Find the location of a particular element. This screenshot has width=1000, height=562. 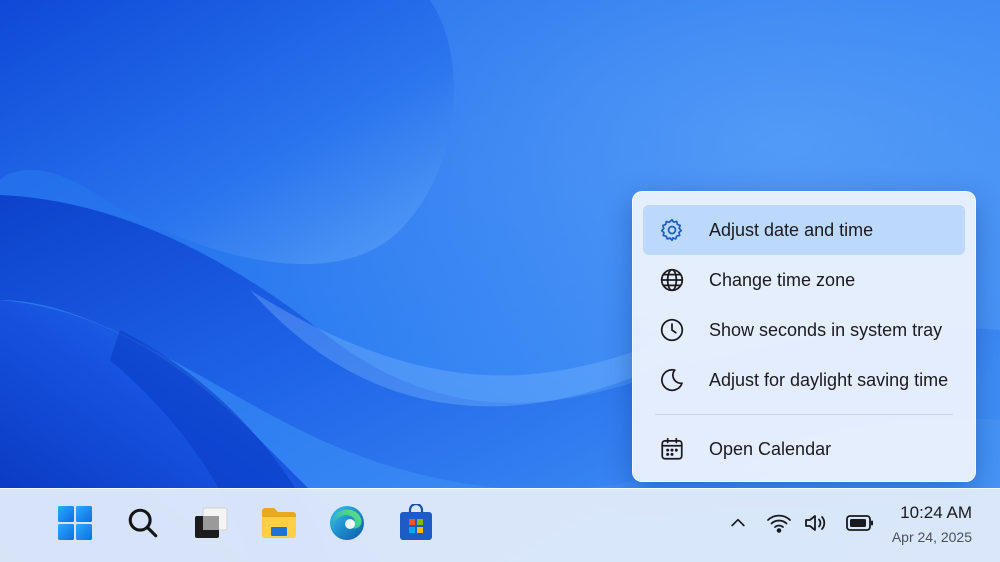

search-icon is located at coordinates (143, 525).